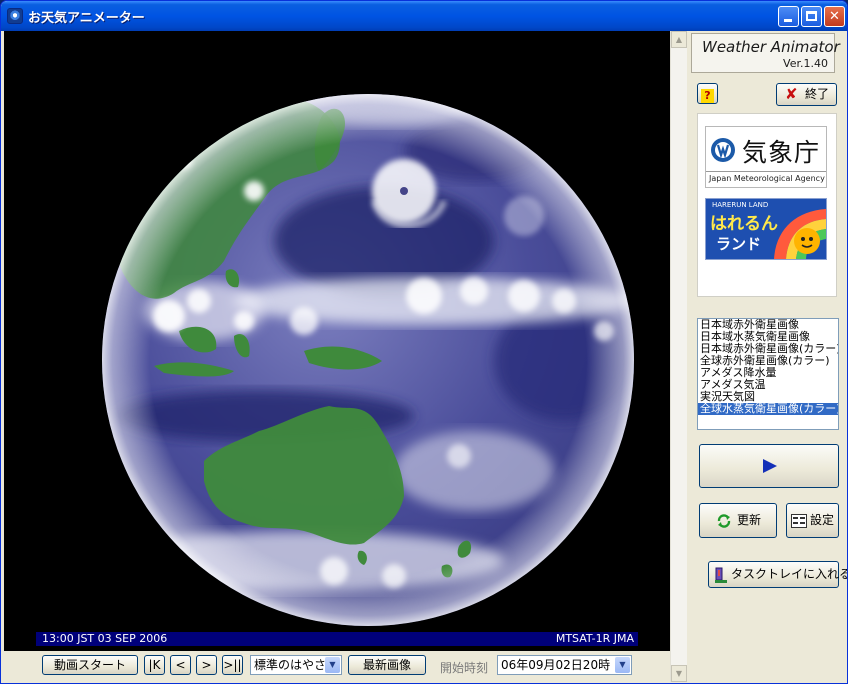  What do you see at coordinates (679, 673) in the screenshot?
I see `scroll-down-arrow-icon: ▼` at bounding box center [679, 673].